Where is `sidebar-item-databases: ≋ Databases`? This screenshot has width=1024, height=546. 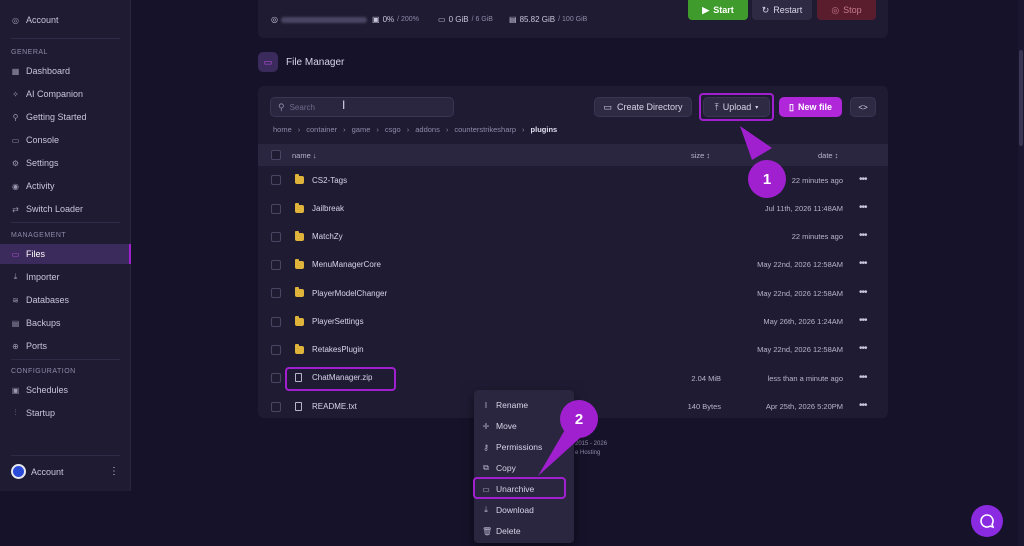
sidebar-item-databases: ≋ Databases is located at coordinates (40, 300).